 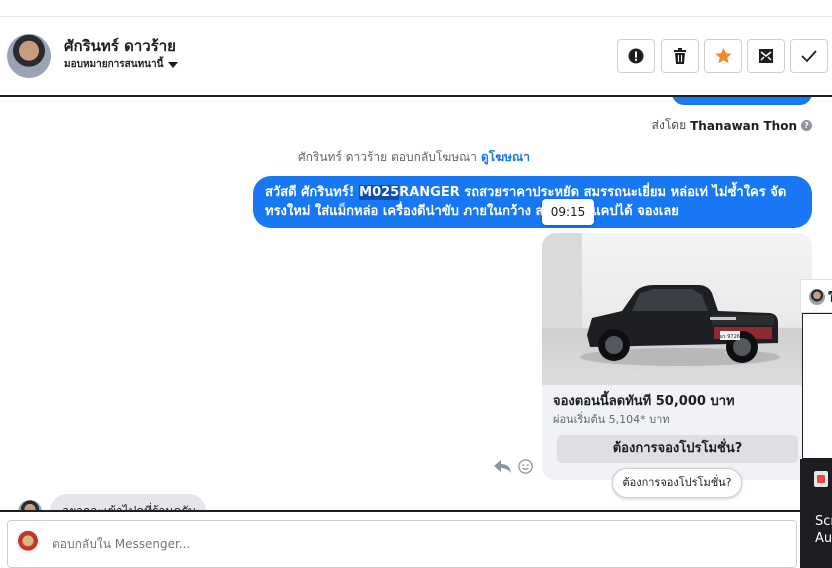 I want to click on caret-down-icon, so click(x=173, y=64).